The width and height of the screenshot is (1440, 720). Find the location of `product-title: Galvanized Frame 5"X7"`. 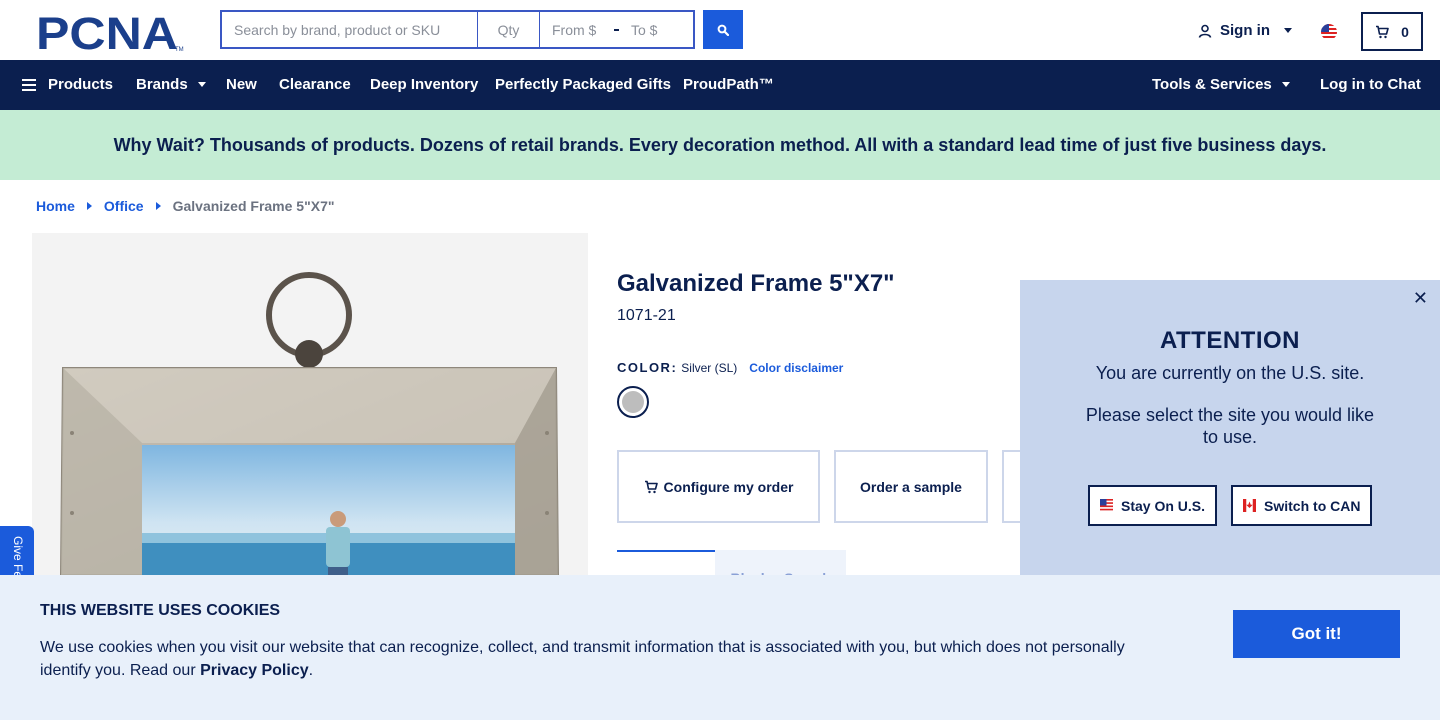

product-title: Galvanized Frame 5"X7" is located at coordinates (756, 283).